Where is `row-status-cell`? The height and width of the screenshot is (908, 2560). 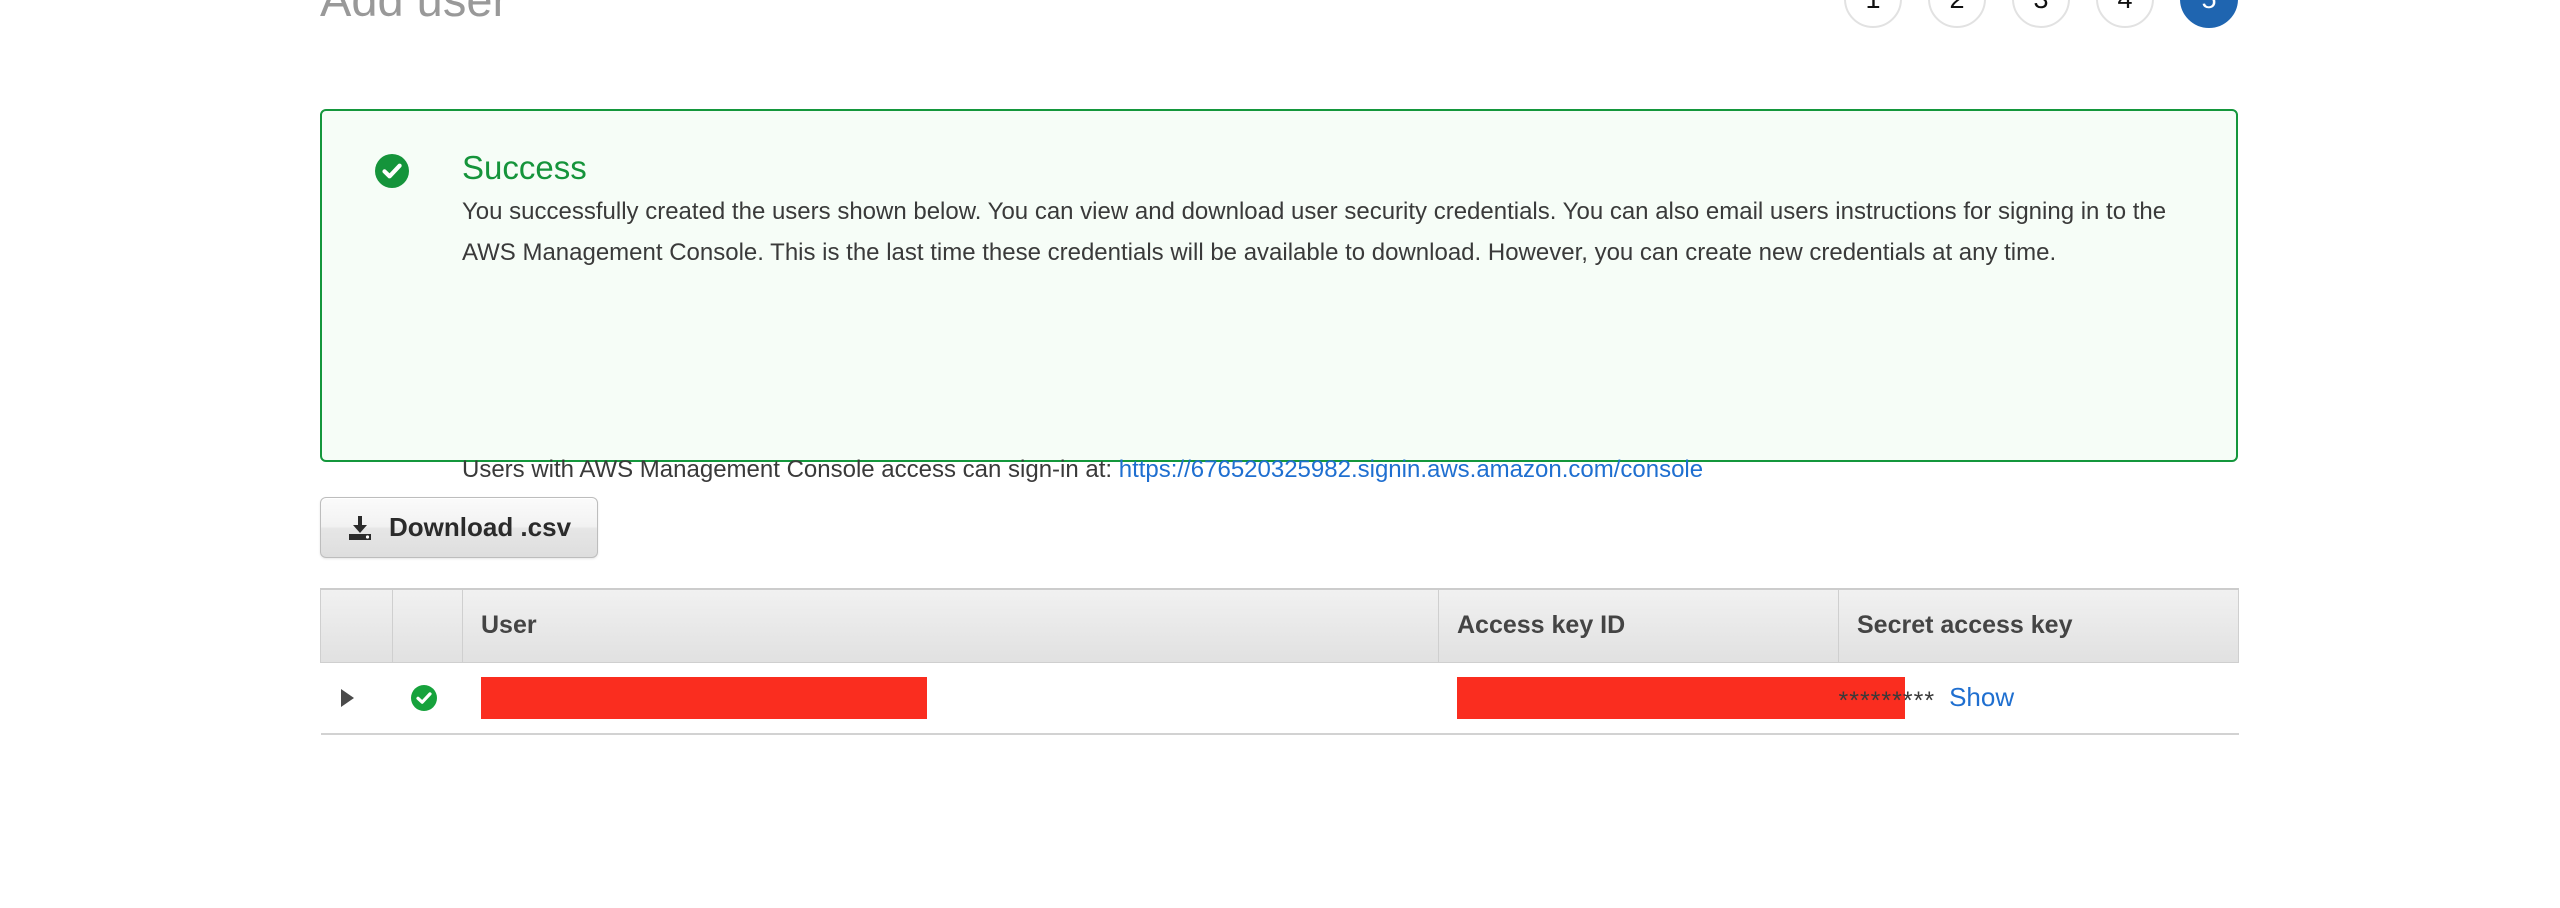 row-status-cell is located at coordinates (427, 698).